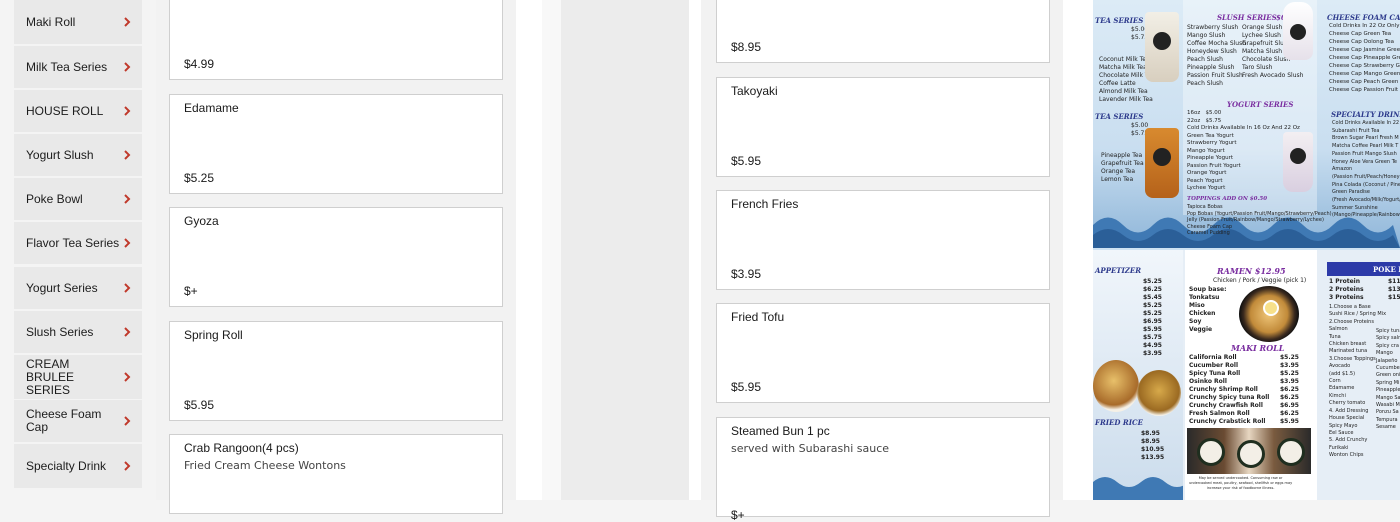 Image resolution: width=1400 pixels, height=522 pixels. What do you see at coordinates (883, 353) in the screenshot?
I see `menu-item-card: Fried Tofu $5.95` at bounding box center [883, 353].